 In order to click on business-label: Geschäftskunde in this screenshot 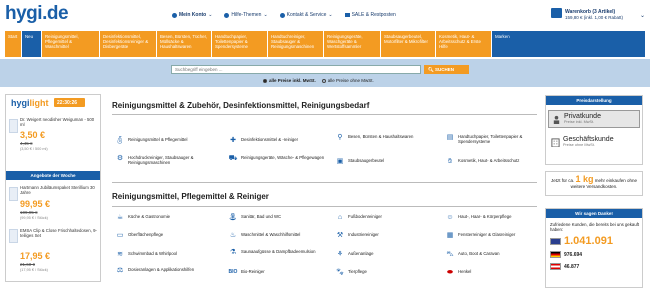, I will do `click(588, 139)`.